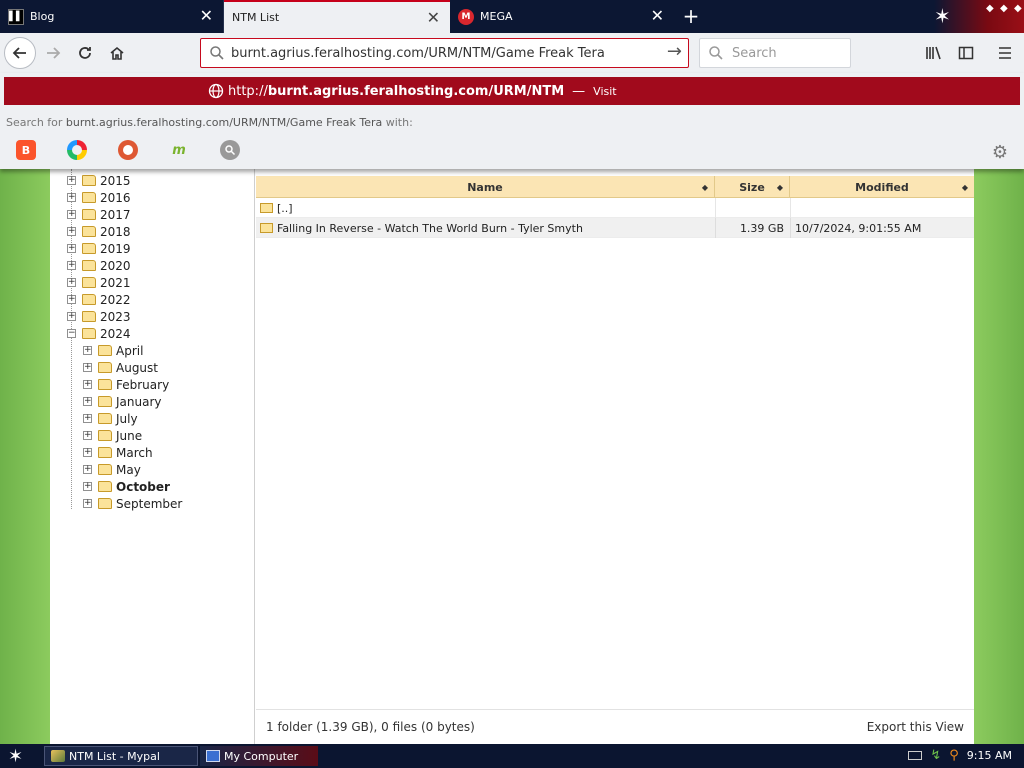 Image resolution: width=1024 pixels, height=768 pixels. Describe the element at coordinates (990, 8) in the screenshot. I see `minimize-icon: ◆` at that location.